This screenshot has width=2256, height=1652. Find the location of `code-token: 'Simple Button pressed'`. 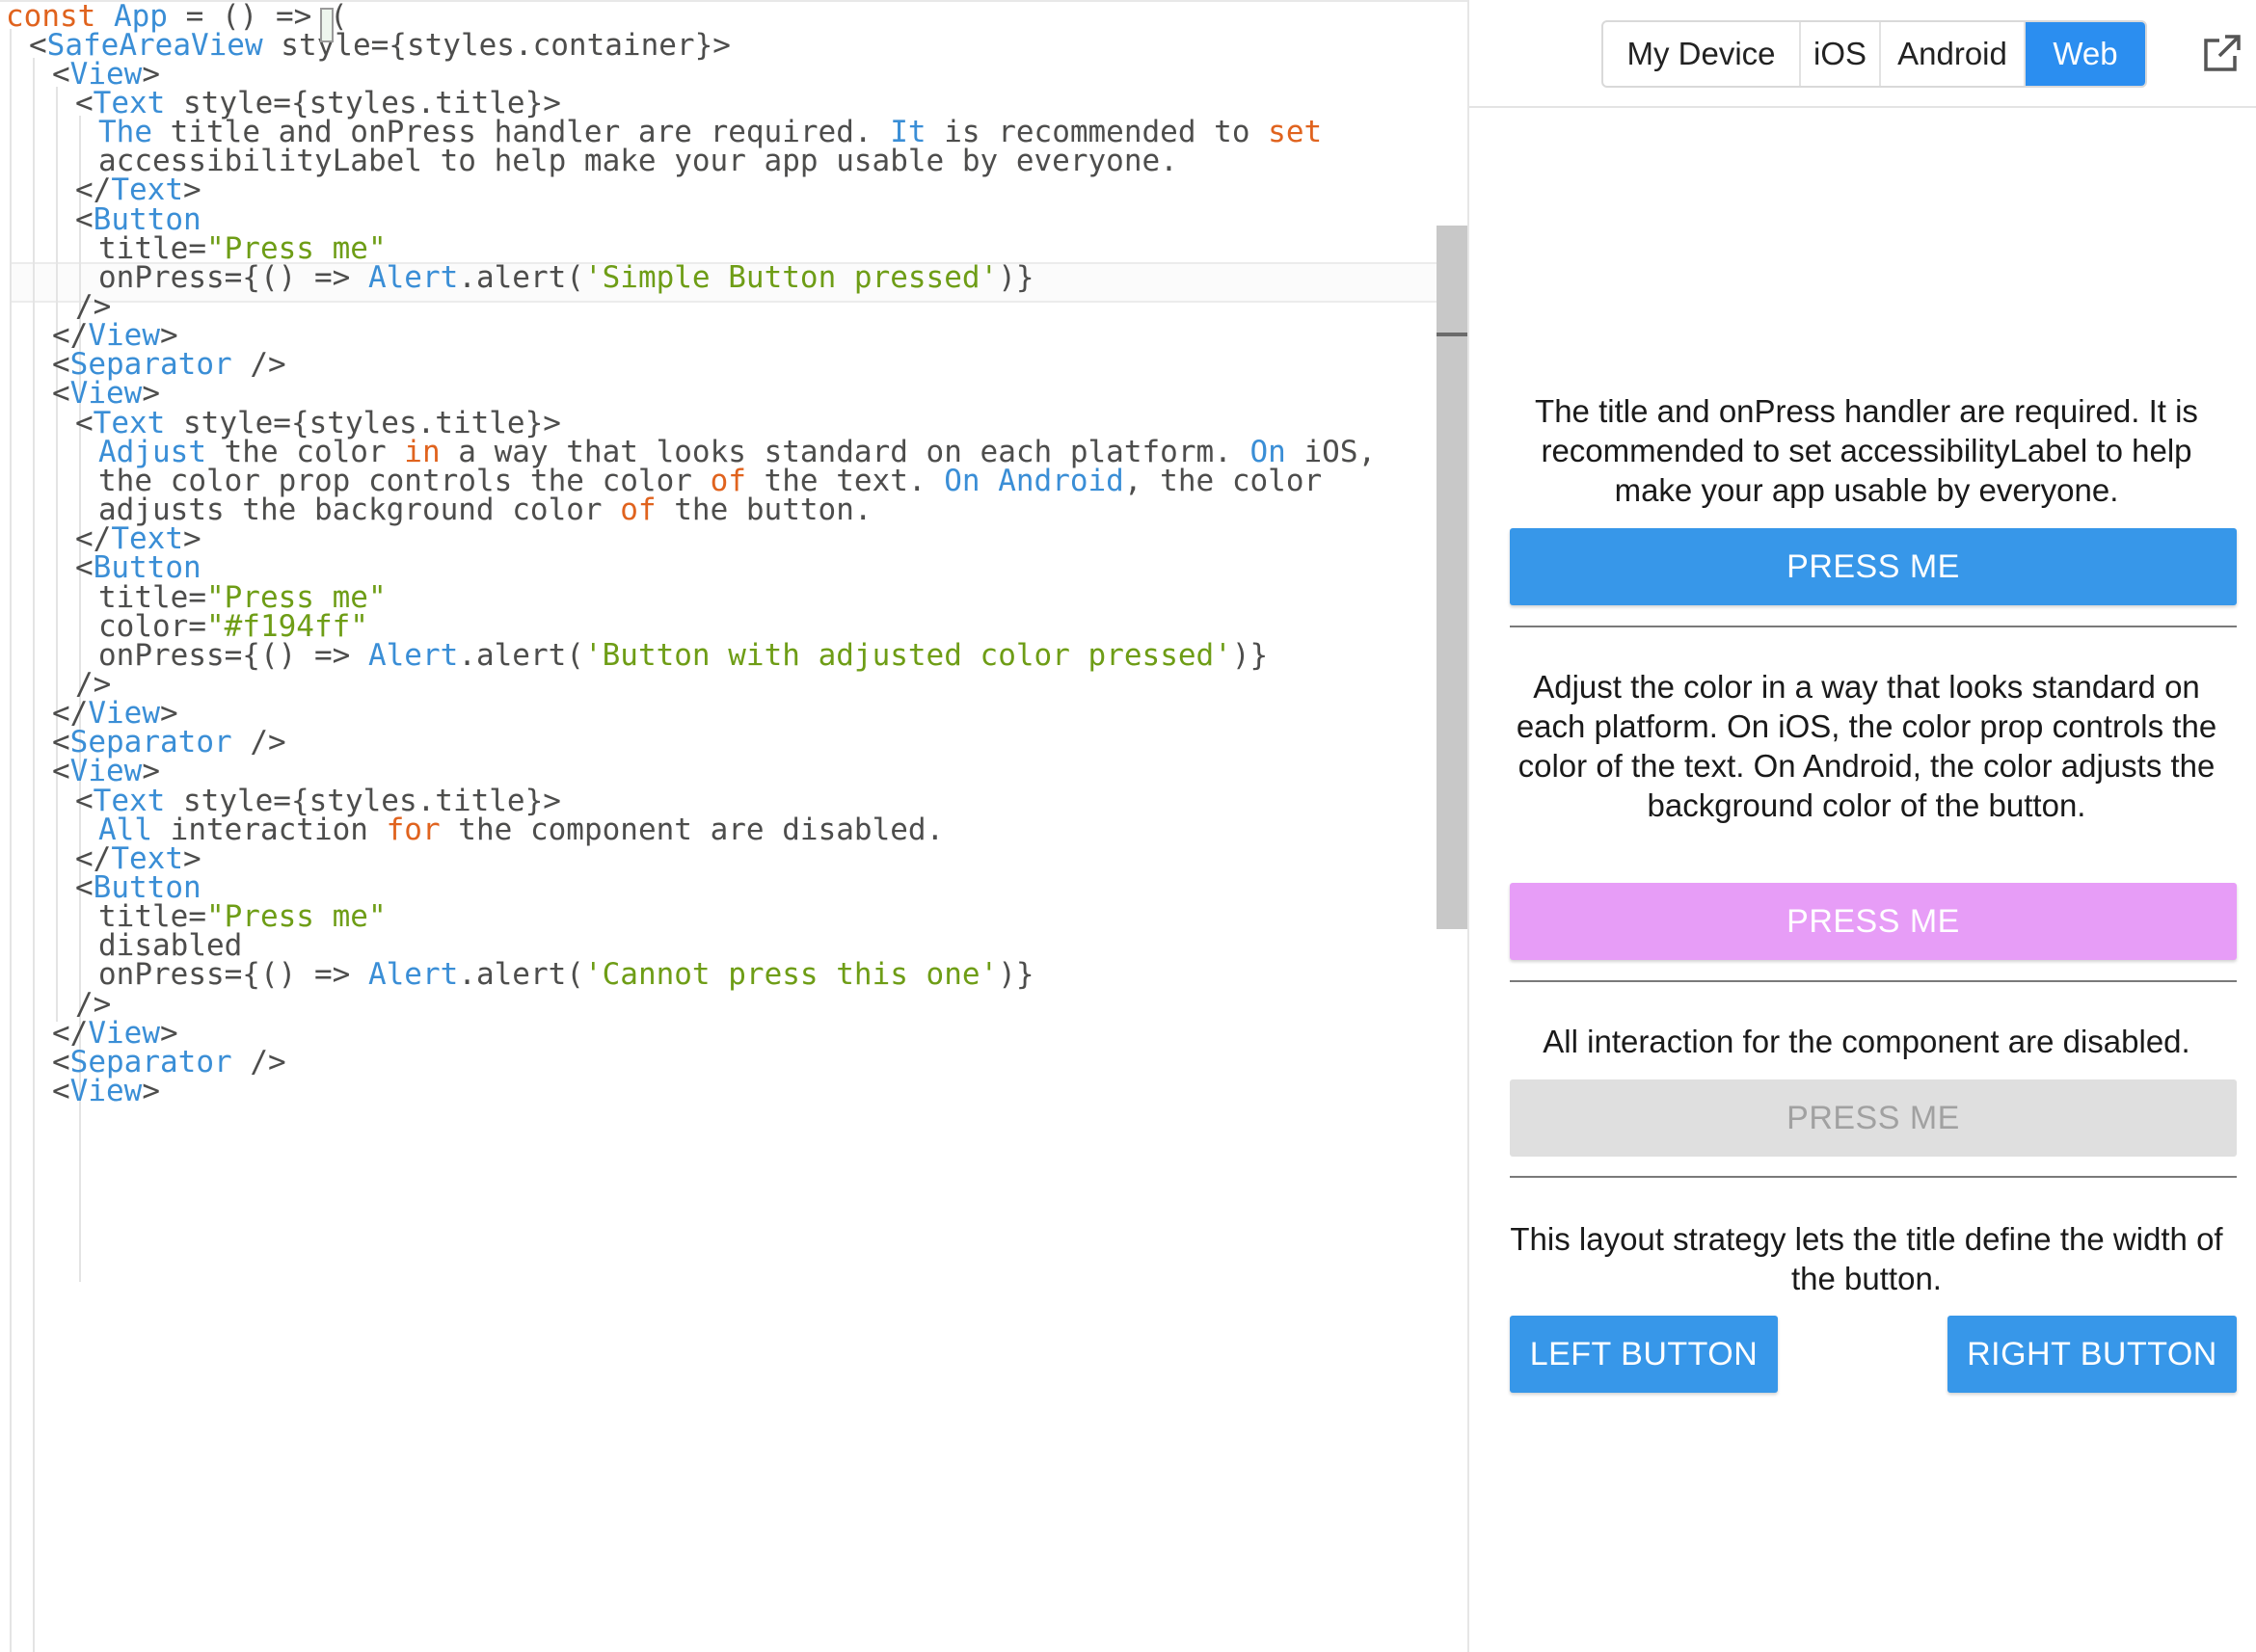

code-token: 'Simple Button pressed' is located at coordinates (791, 277).